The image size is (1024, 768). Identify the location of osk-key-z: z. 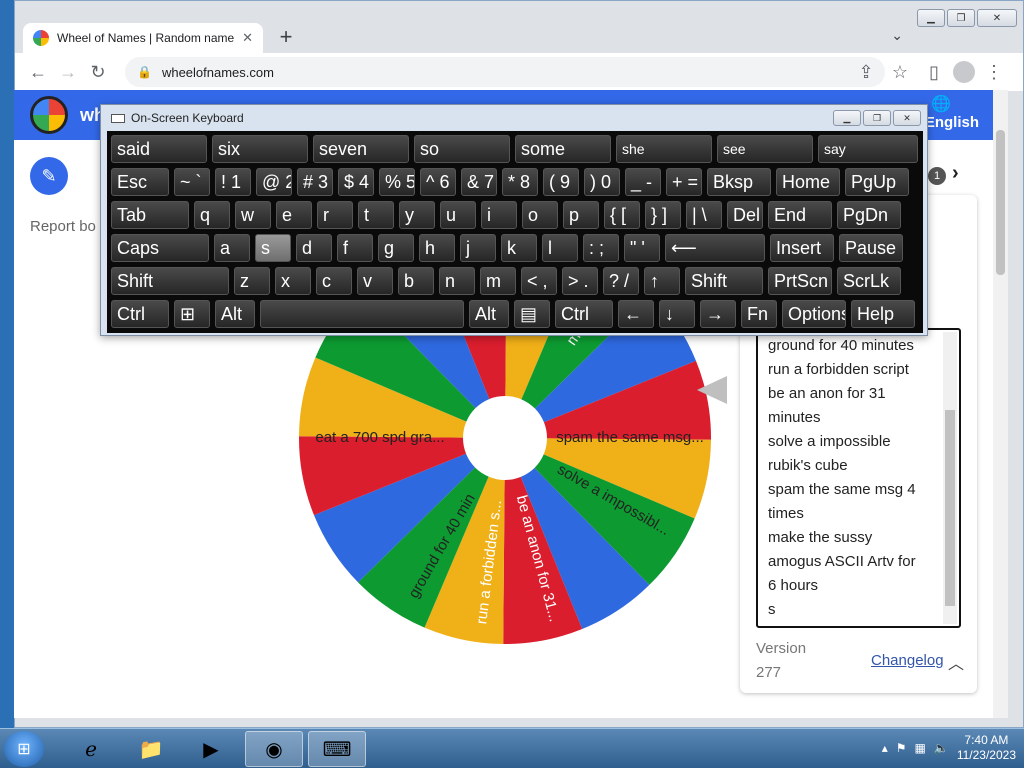
(252, 281).